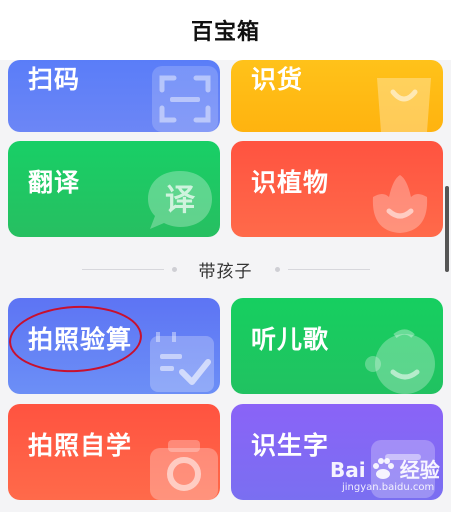 This screenshot has height=512, width=451. I want to click on section-header: 带孩子, so click(225, 269).